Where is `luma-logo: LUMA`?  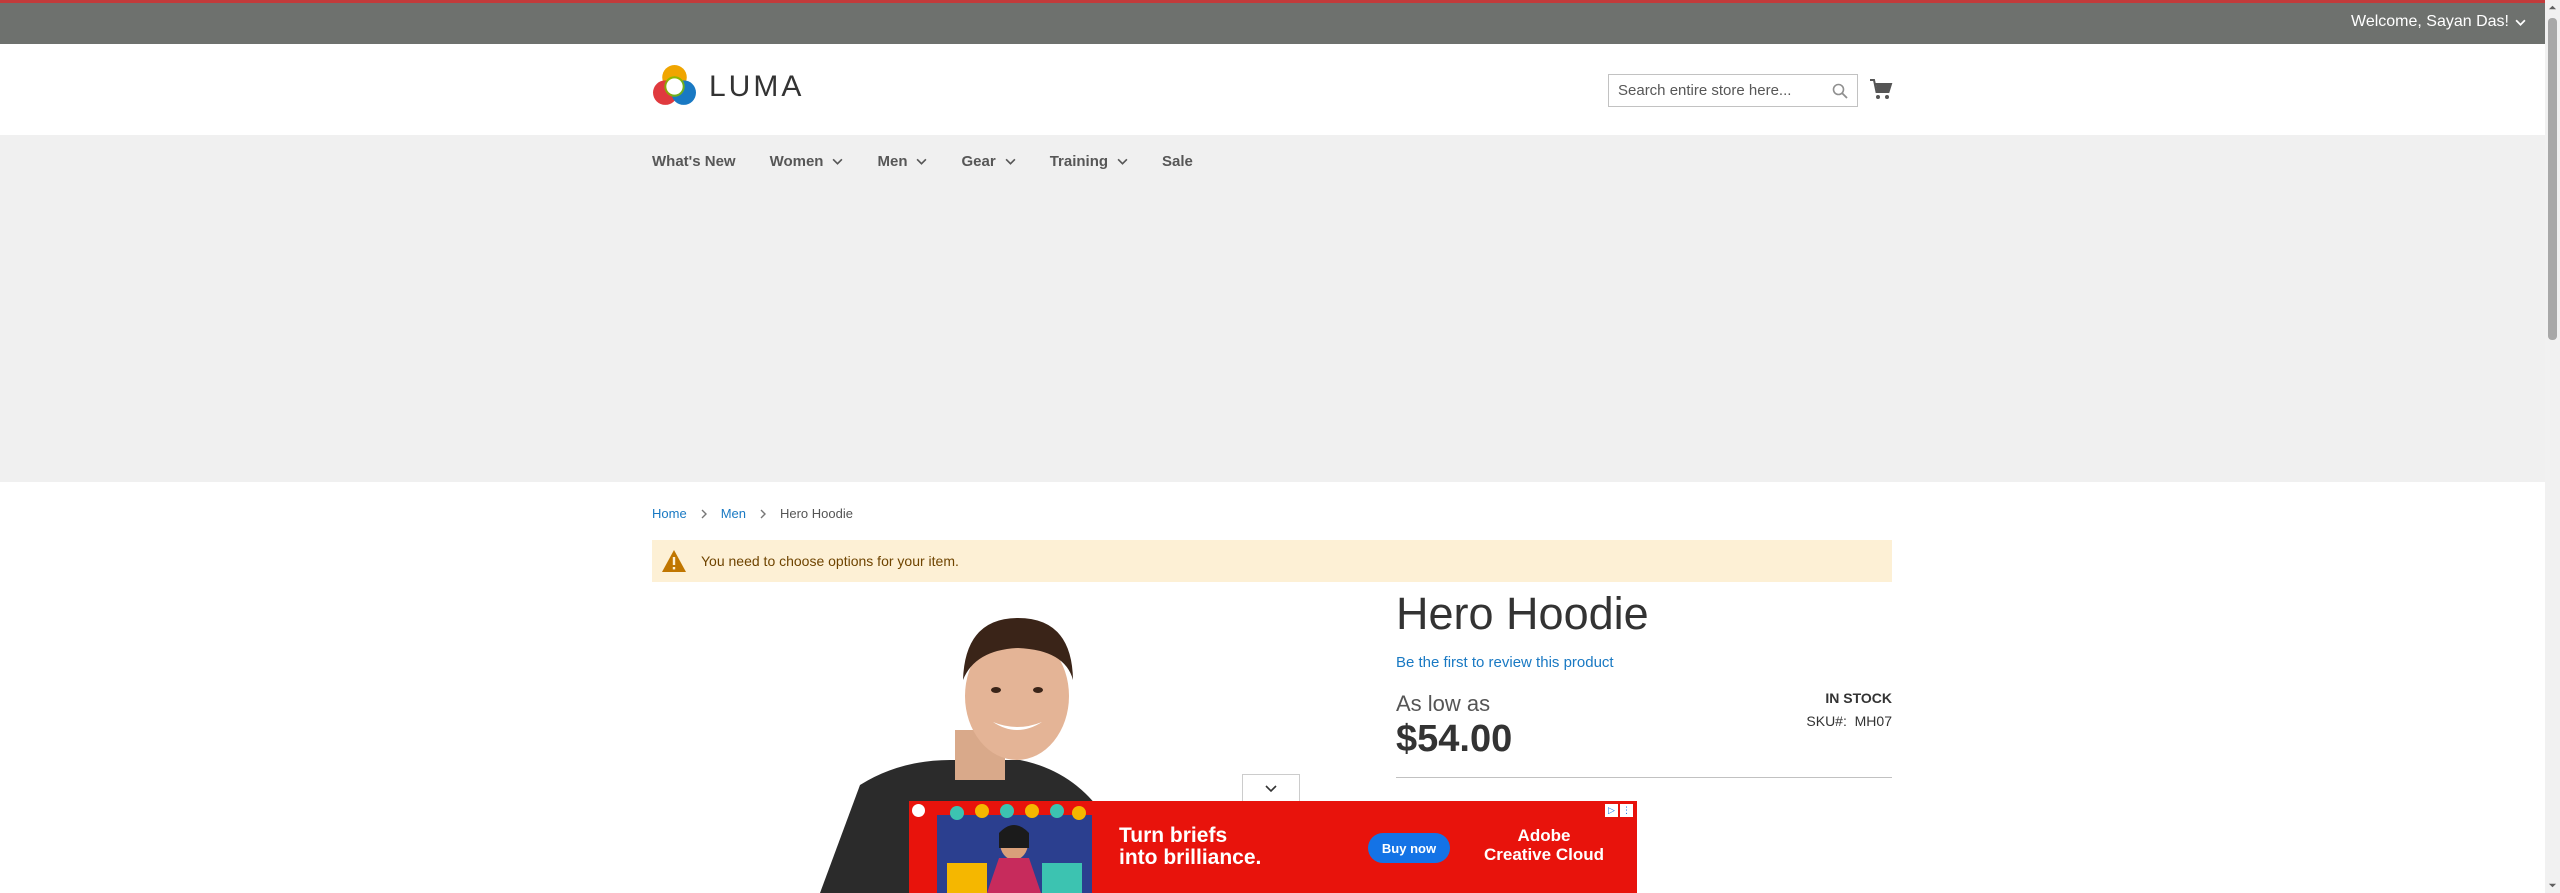
luma-logo: LUMA is located at coordinates (728, 86).